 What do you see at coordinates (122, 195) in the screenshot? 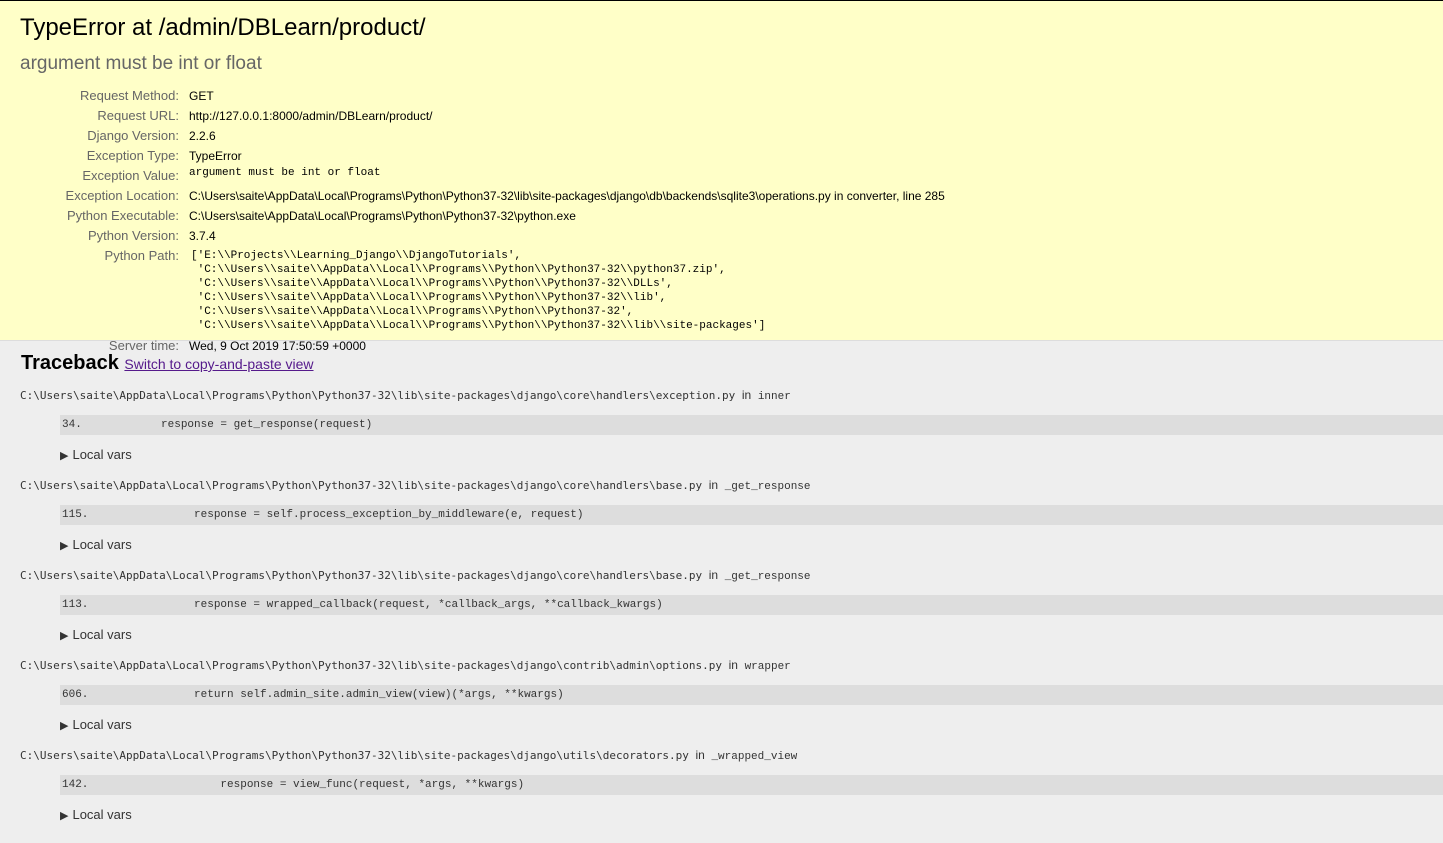
I see `meta-label: Exception Location:` at bounding box center [122, 195].